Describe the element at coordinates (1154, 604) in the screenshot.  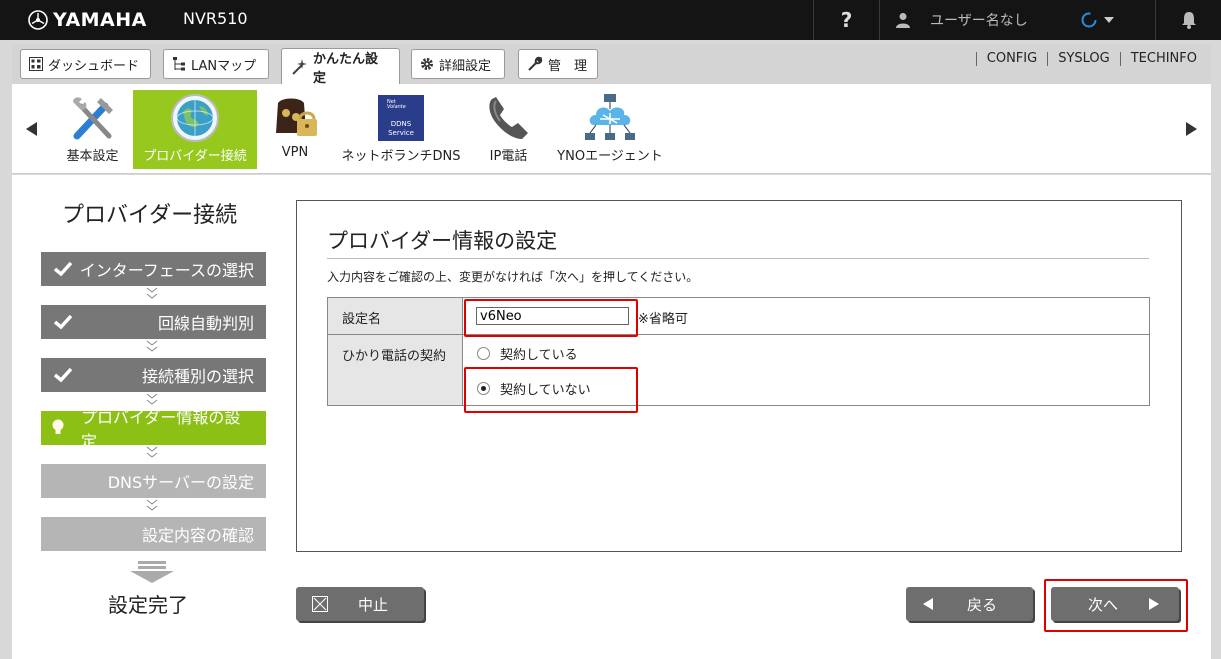
I see `triangle-right-icon` at that location.